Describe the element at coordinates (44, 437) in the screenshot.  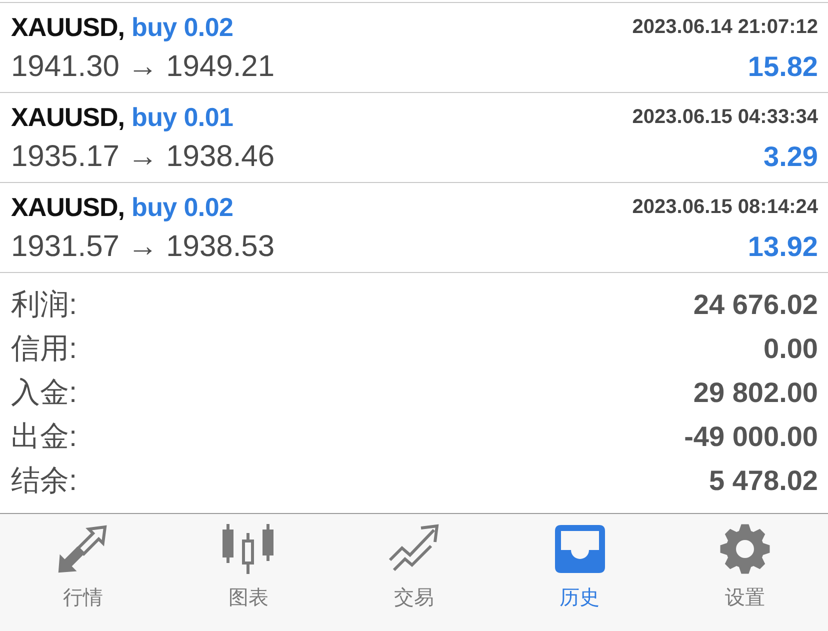
I see `summary-label: 出金:` at that location.